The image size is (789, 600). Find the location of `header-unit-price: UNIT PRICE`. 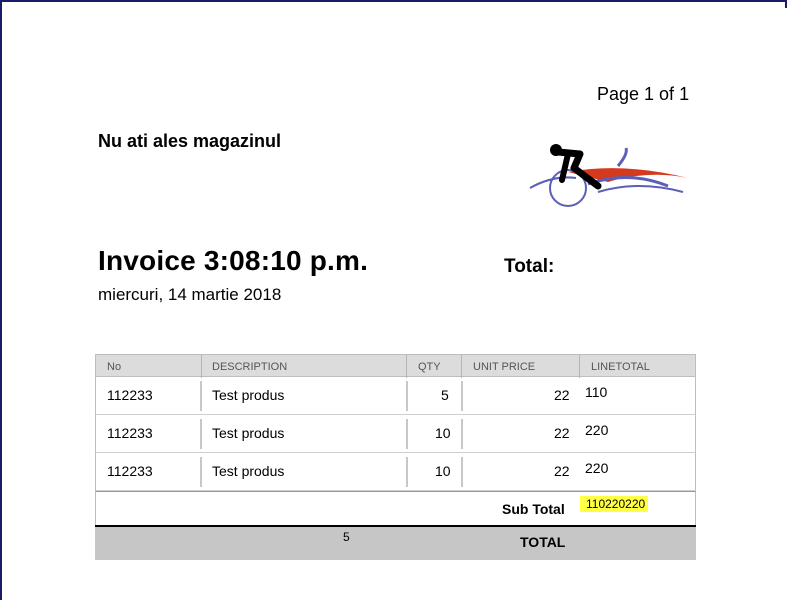

header-unit-price: UNIT PRICE is located at coordinates (504, 367).